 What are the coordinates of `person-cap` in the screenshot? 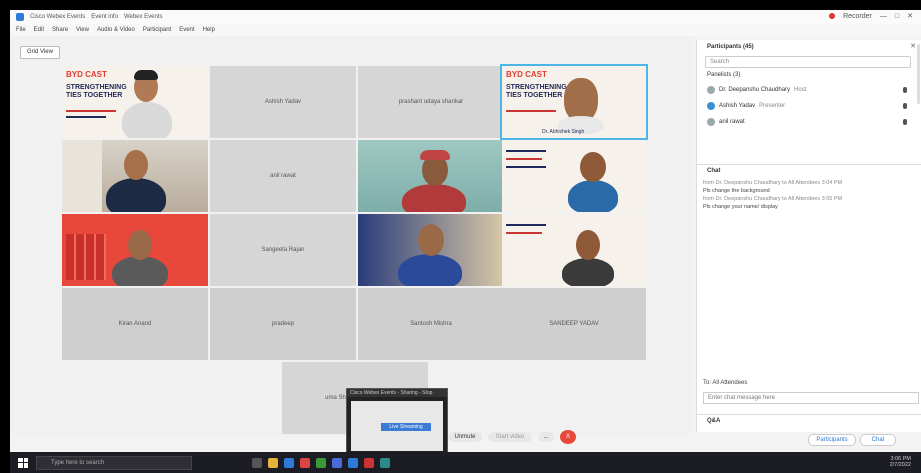 It's located at (435, 155).